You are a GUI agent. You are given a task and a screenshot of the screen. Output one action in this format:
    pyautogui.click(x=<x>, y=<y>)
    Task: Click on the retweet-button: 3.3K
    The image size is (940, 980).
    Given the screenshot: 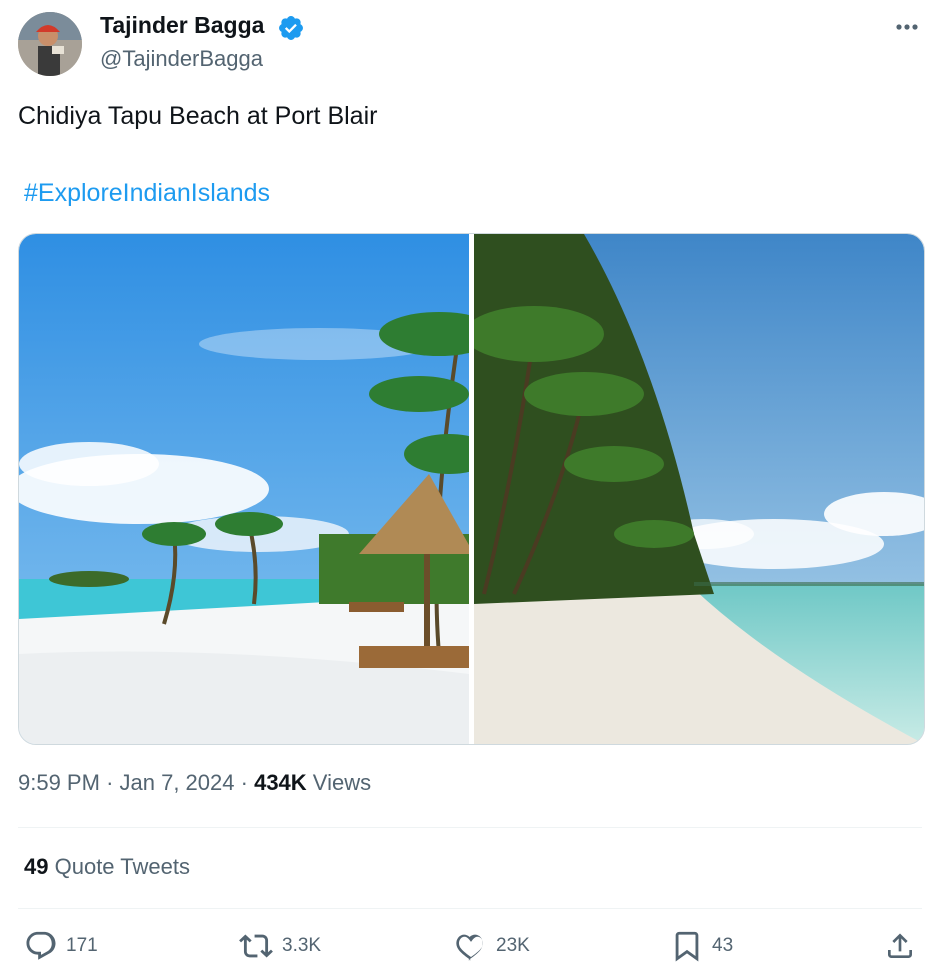 What is the action you would take?
    pyautogui.click(x=279, y=946)
    